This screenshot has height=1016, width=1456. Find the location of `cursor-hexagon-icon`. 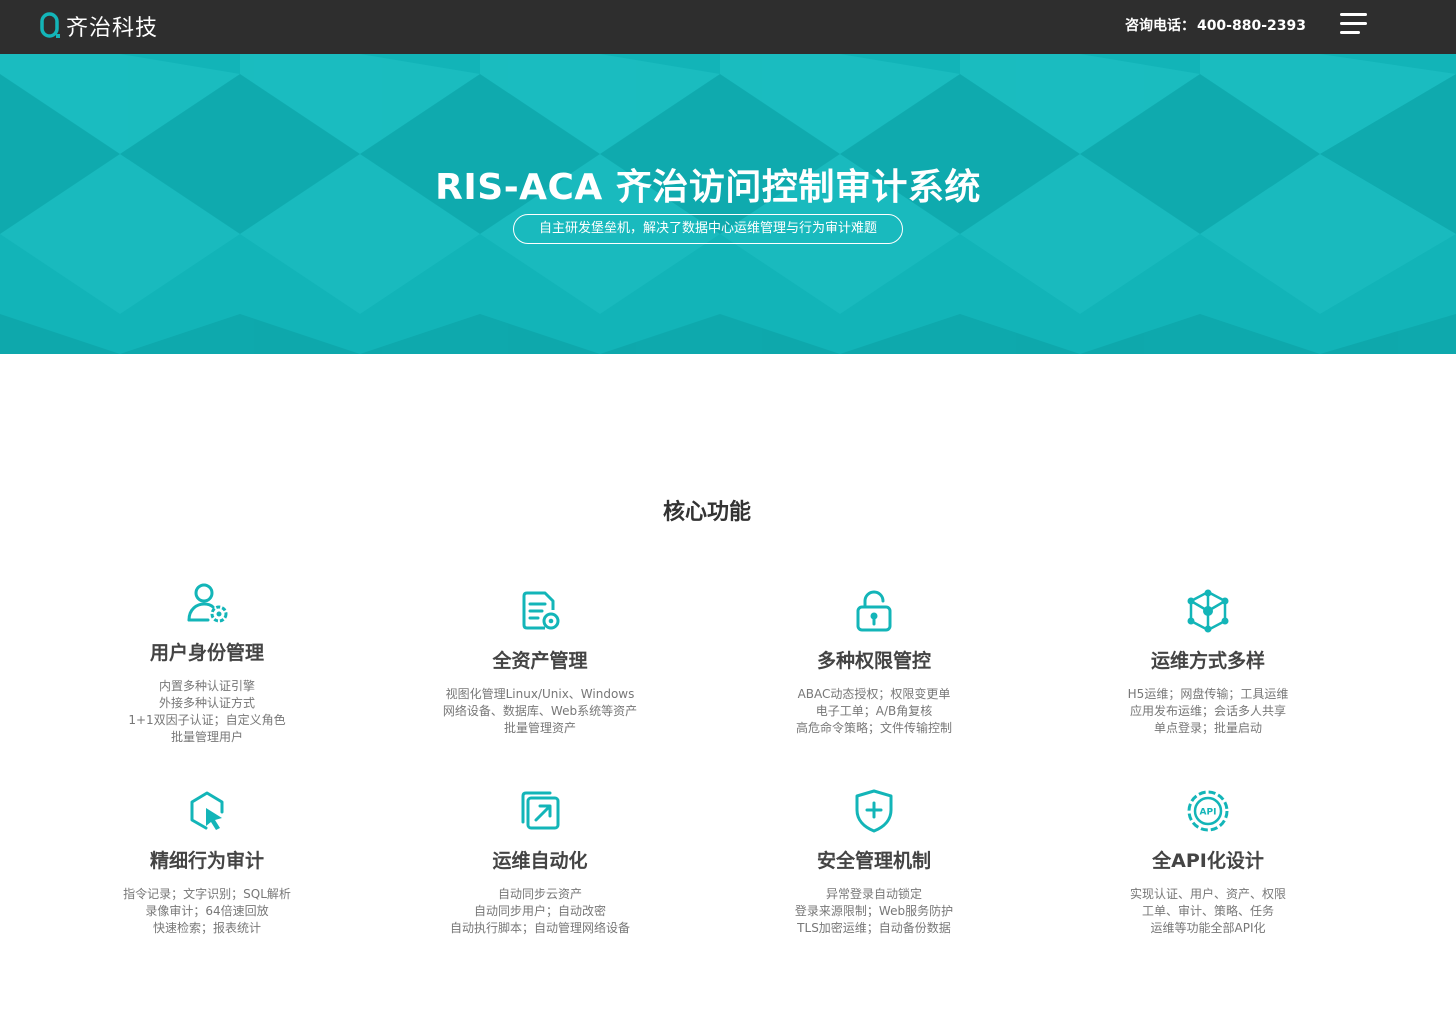

cursor-hexagon-icon is located at coordinates (207, 810).